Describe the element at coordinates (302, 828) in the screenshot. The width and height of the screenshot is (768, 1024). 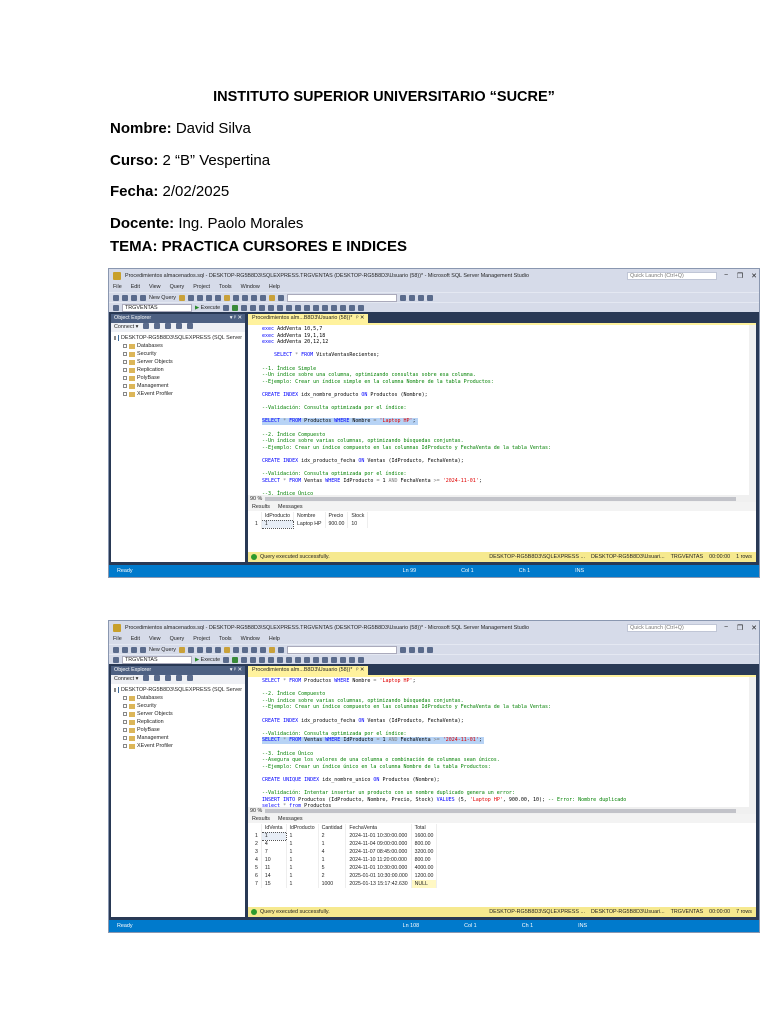
I see `column-header: IdProducto` at that location.